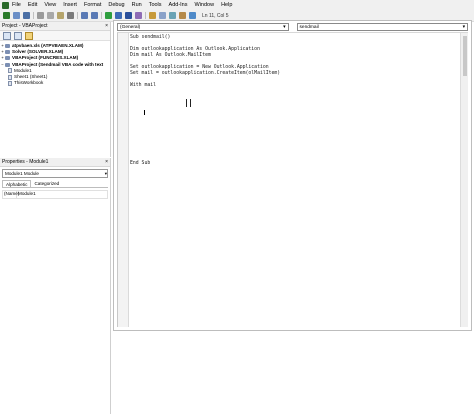 The width and height of the screenshot is (474, 414). What do you see at coordinates (29, 35) in the screenshot?
I see `toggle-folders-icon` at bounding box center [29, 35].